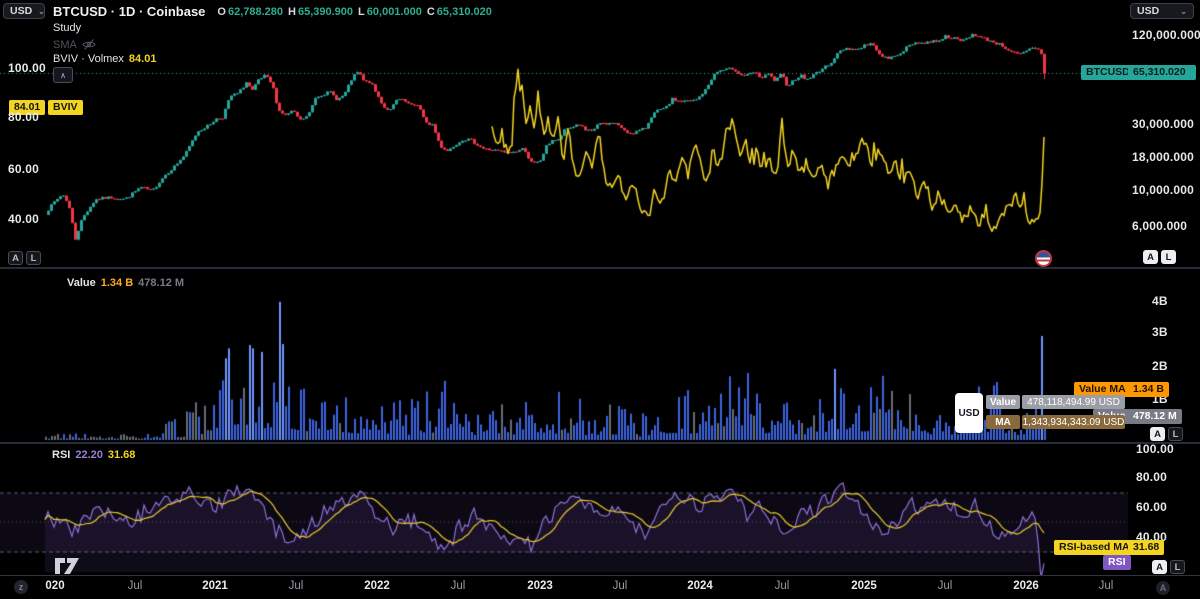  I want to click on time-axis-label: 2025, so click(864, 586).